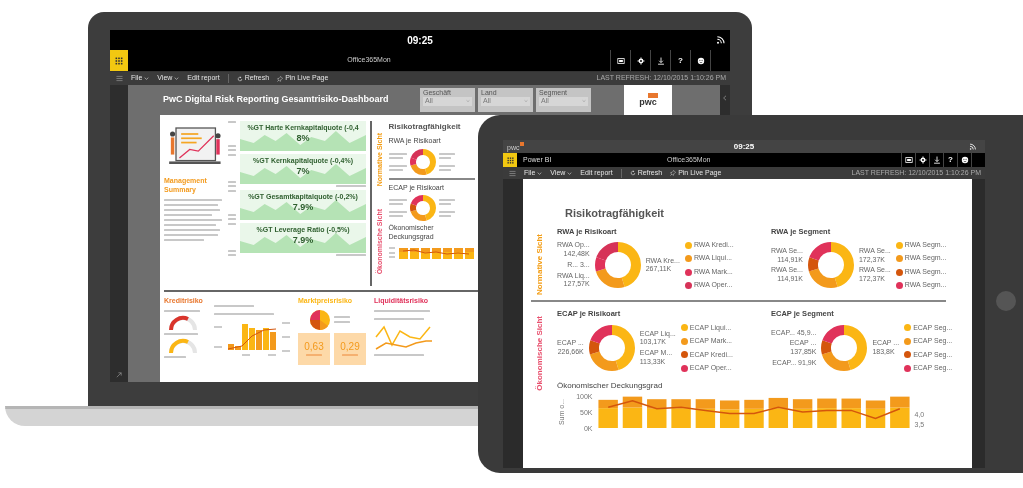 The height and width of the screenshot is (488, 1023). Describe the element at coordinates (276, 100) in the screenshot. I see `report-title: PwC Digital Risk Reporting Gesamtrisiko-Dashboard` at that location.